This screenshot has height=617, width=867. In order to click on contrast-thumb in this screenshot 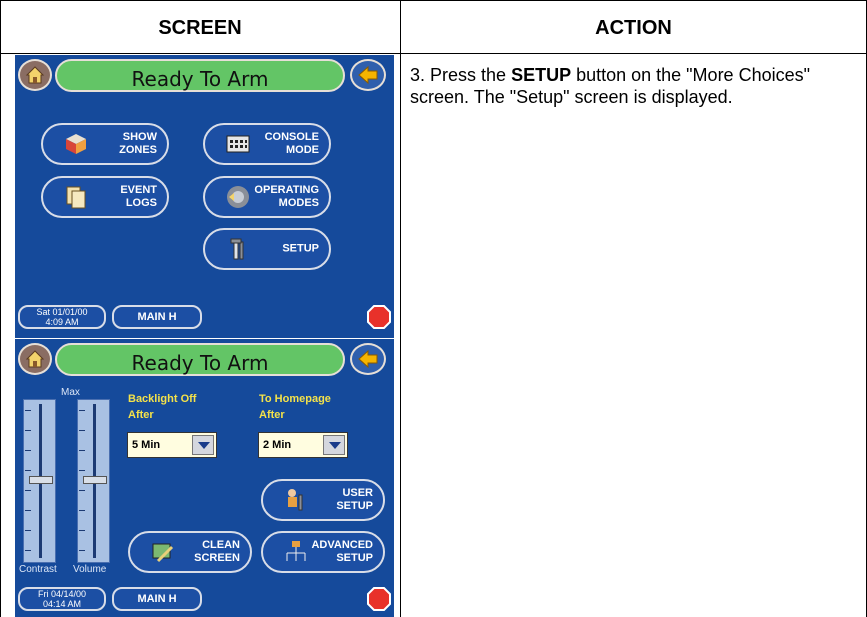, I will do `click(41, 480)`.